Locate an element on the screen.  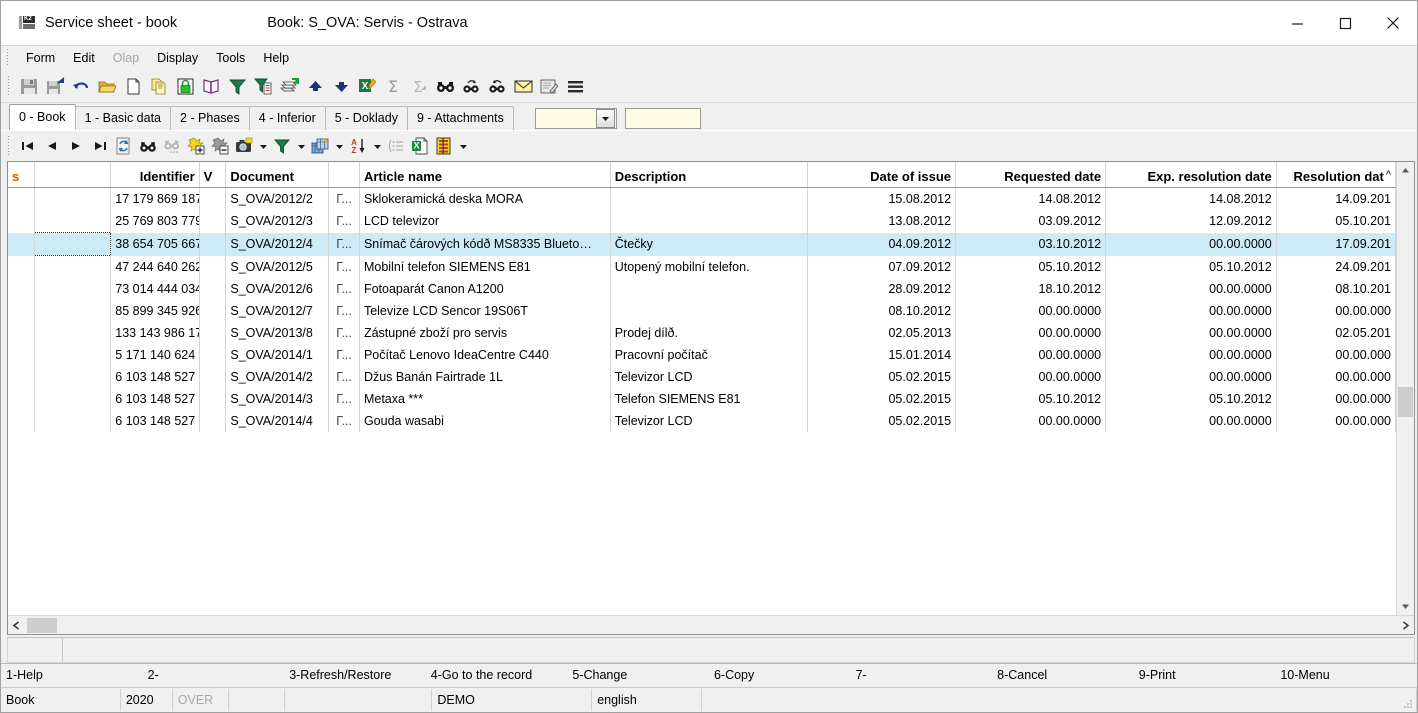
book-icon is located at coordinates (211, 86).